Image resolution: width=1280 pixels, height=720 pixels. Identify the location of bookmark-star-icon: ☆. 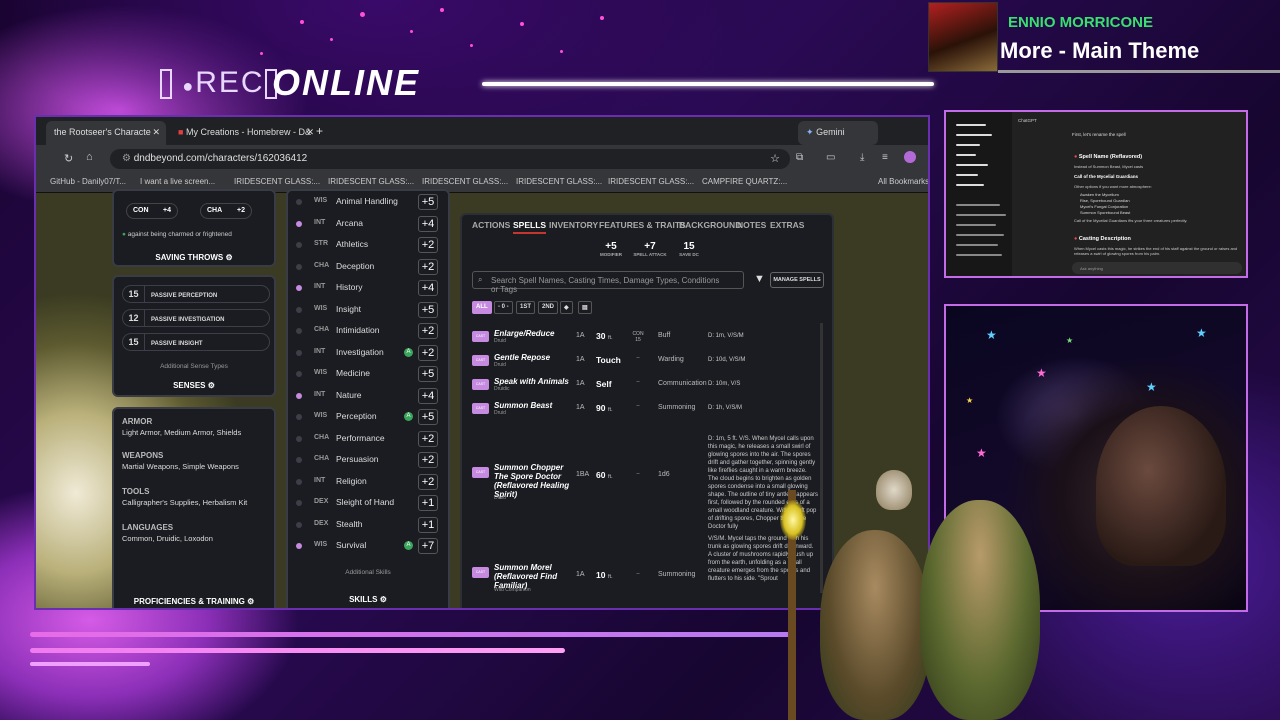
(775, 158).